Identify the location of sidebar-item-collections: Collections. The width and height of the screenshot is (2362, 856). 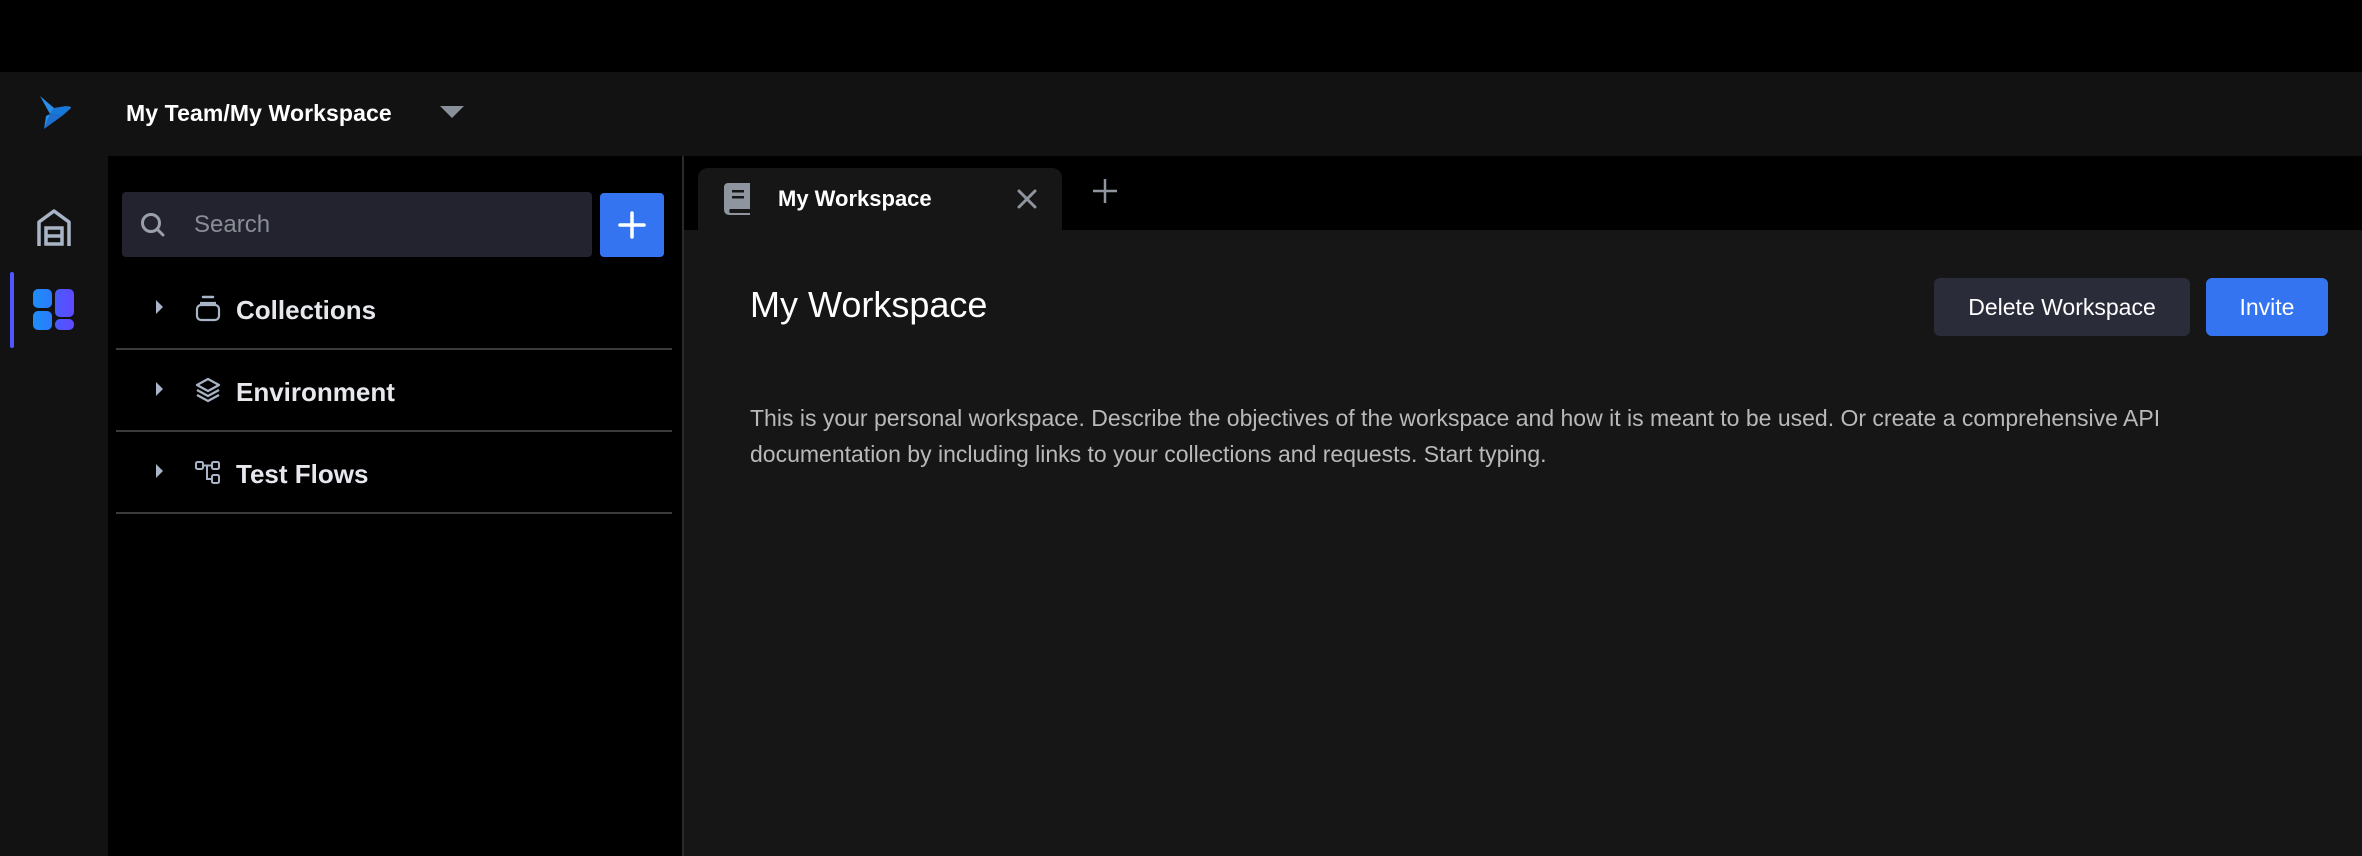
(394, 309).